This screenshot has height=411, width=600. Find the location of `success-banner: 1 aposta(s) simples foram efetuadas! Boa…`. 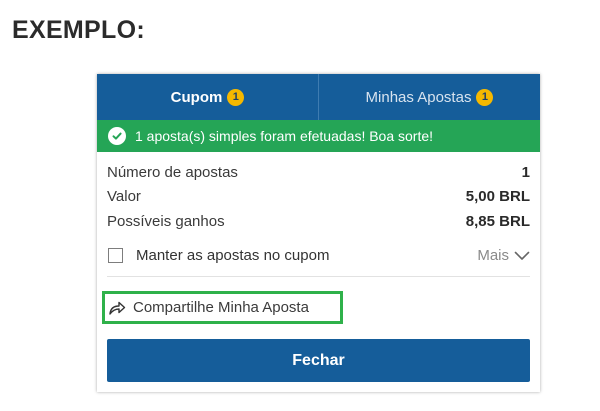

success-banner: 1 aposta(s) simples foram efetuadas! Boa… is located at coordinates (318, 136).